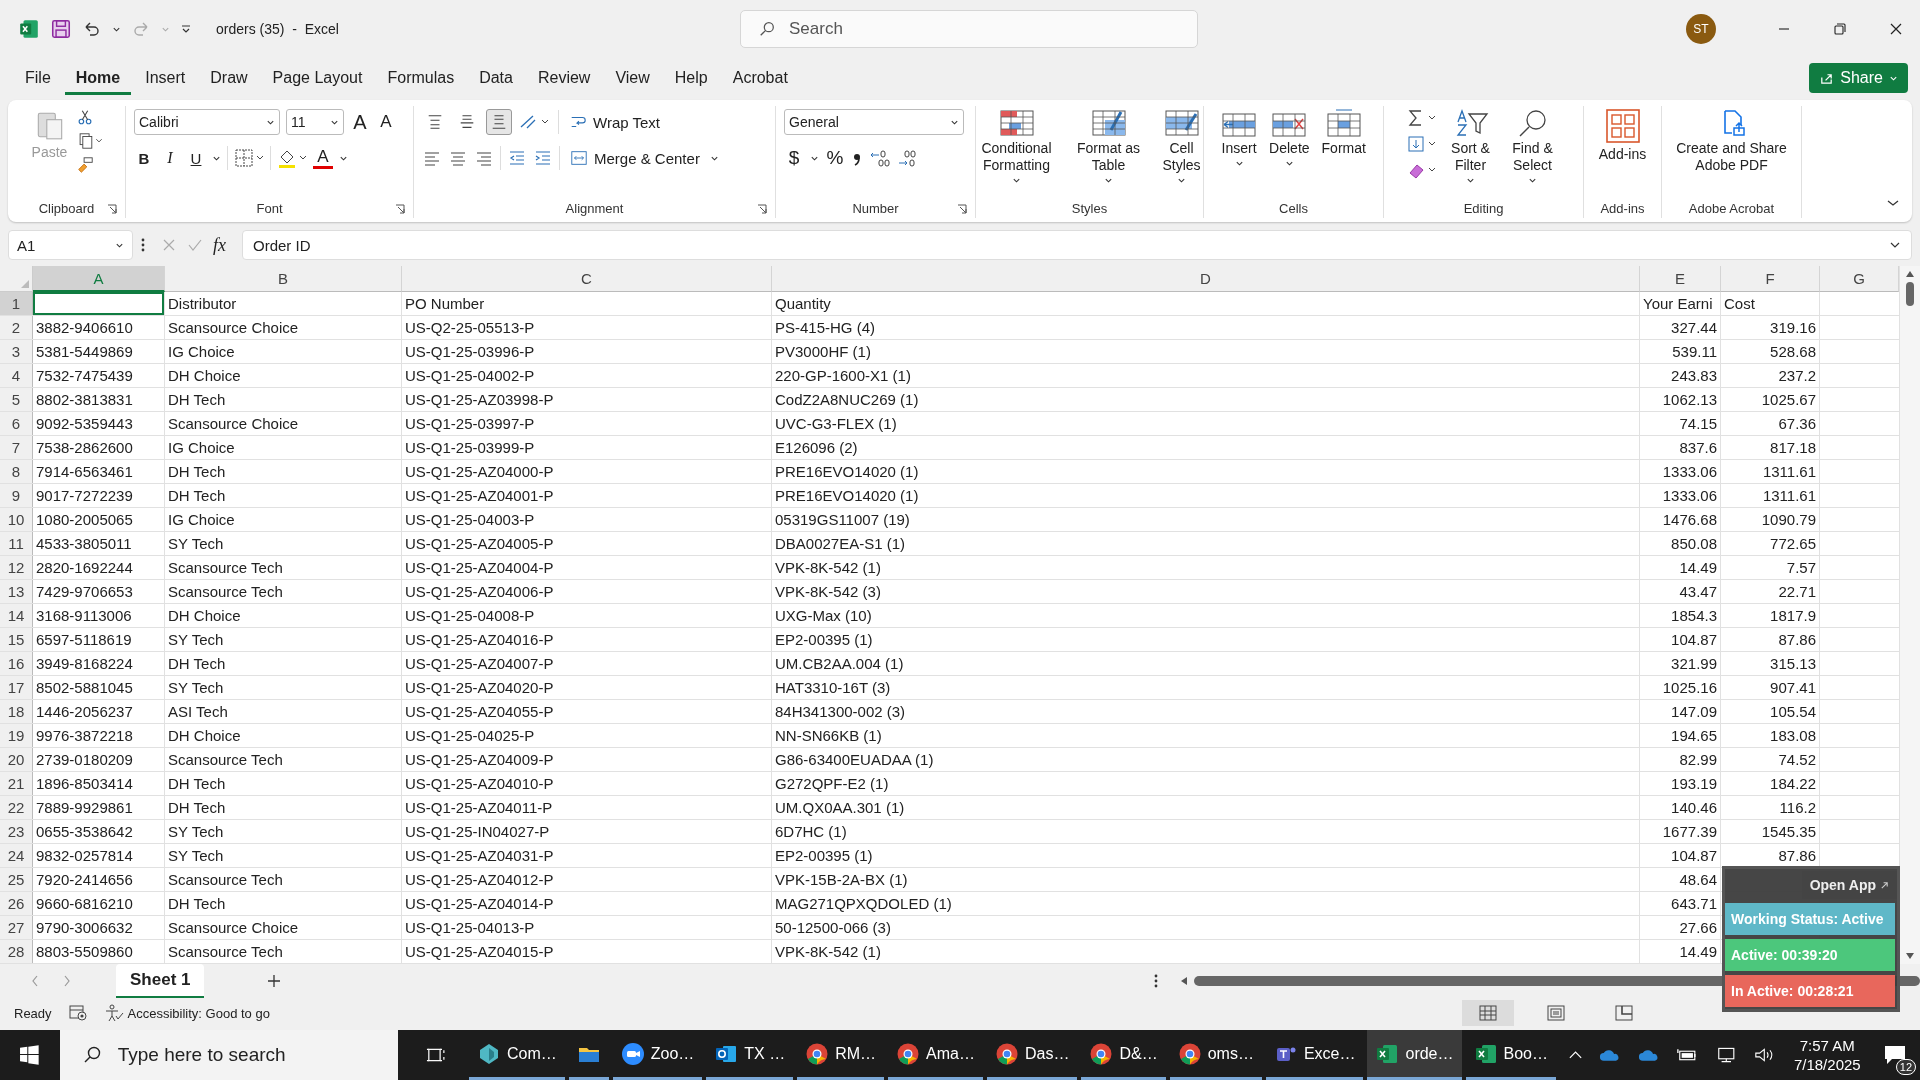 This screenshot has height=1080, width=1920. What do you see at coordinates (794, 158) in the screenshot?
I see `currency-button: $` at bounding box center [794, 158].